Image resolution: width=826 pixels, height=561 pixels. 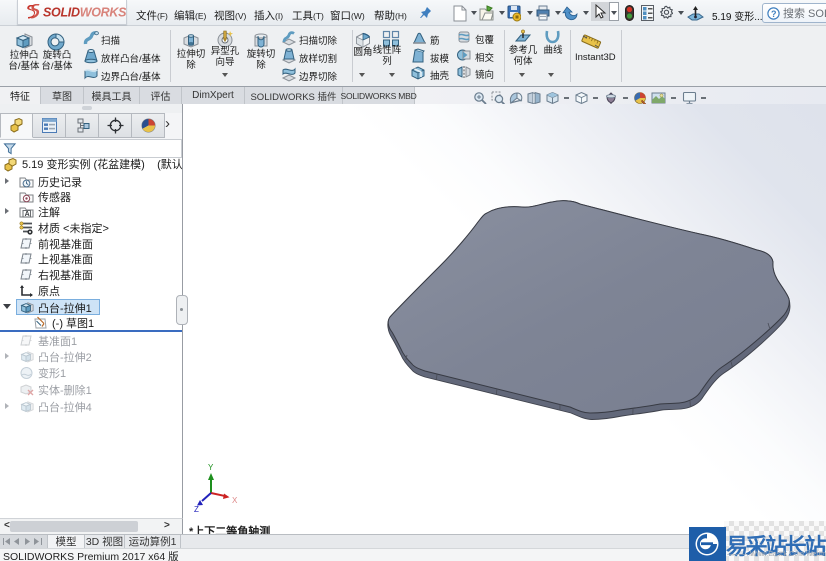 What do you see at coordinates (211, 467) in the screenshot?
I see `svg-text: Y` at bounding box center [211, 467].